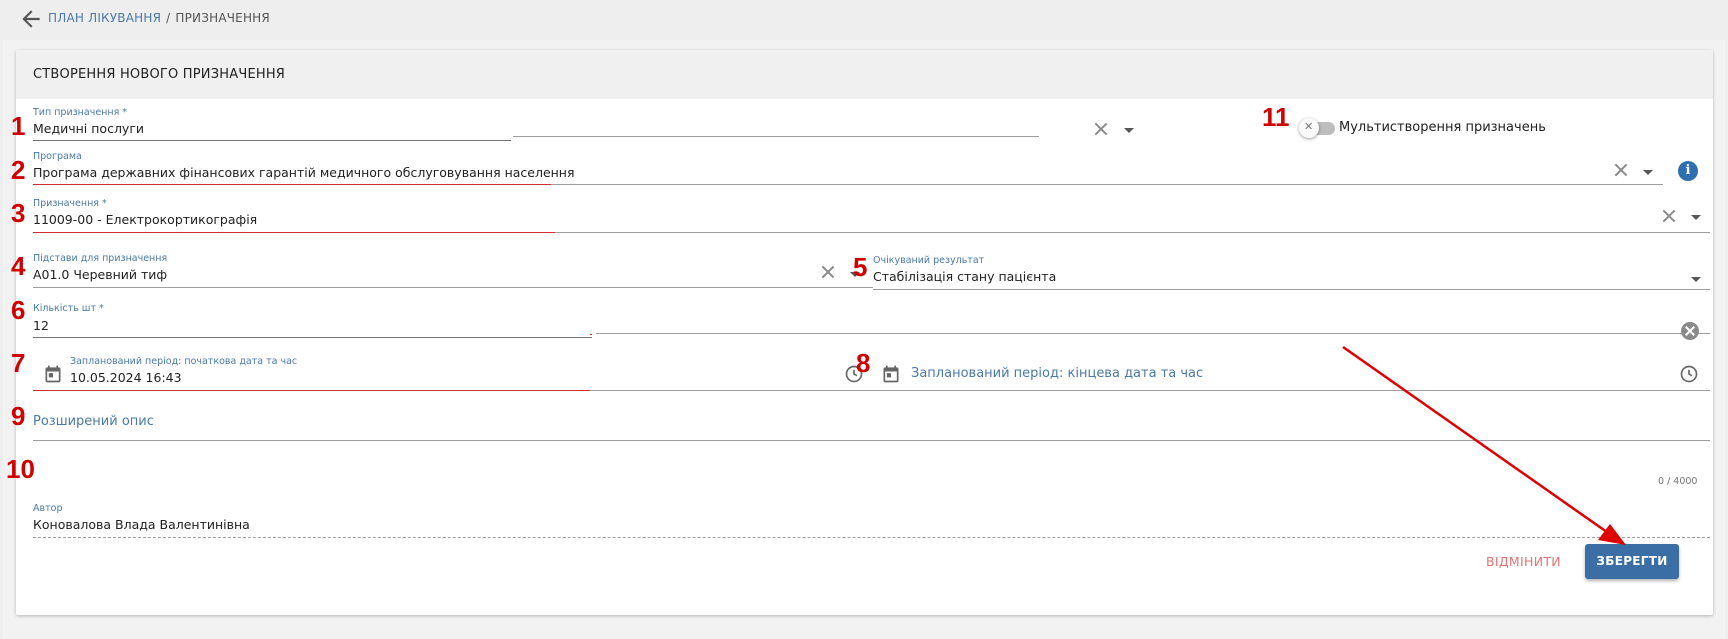 The height and width of the screenshot is (639, 1728). Describe the element at coordinates (1291, 375) in the screenshot. I see `end-period-input: Запланований період: кінцева дата та час` at that location.